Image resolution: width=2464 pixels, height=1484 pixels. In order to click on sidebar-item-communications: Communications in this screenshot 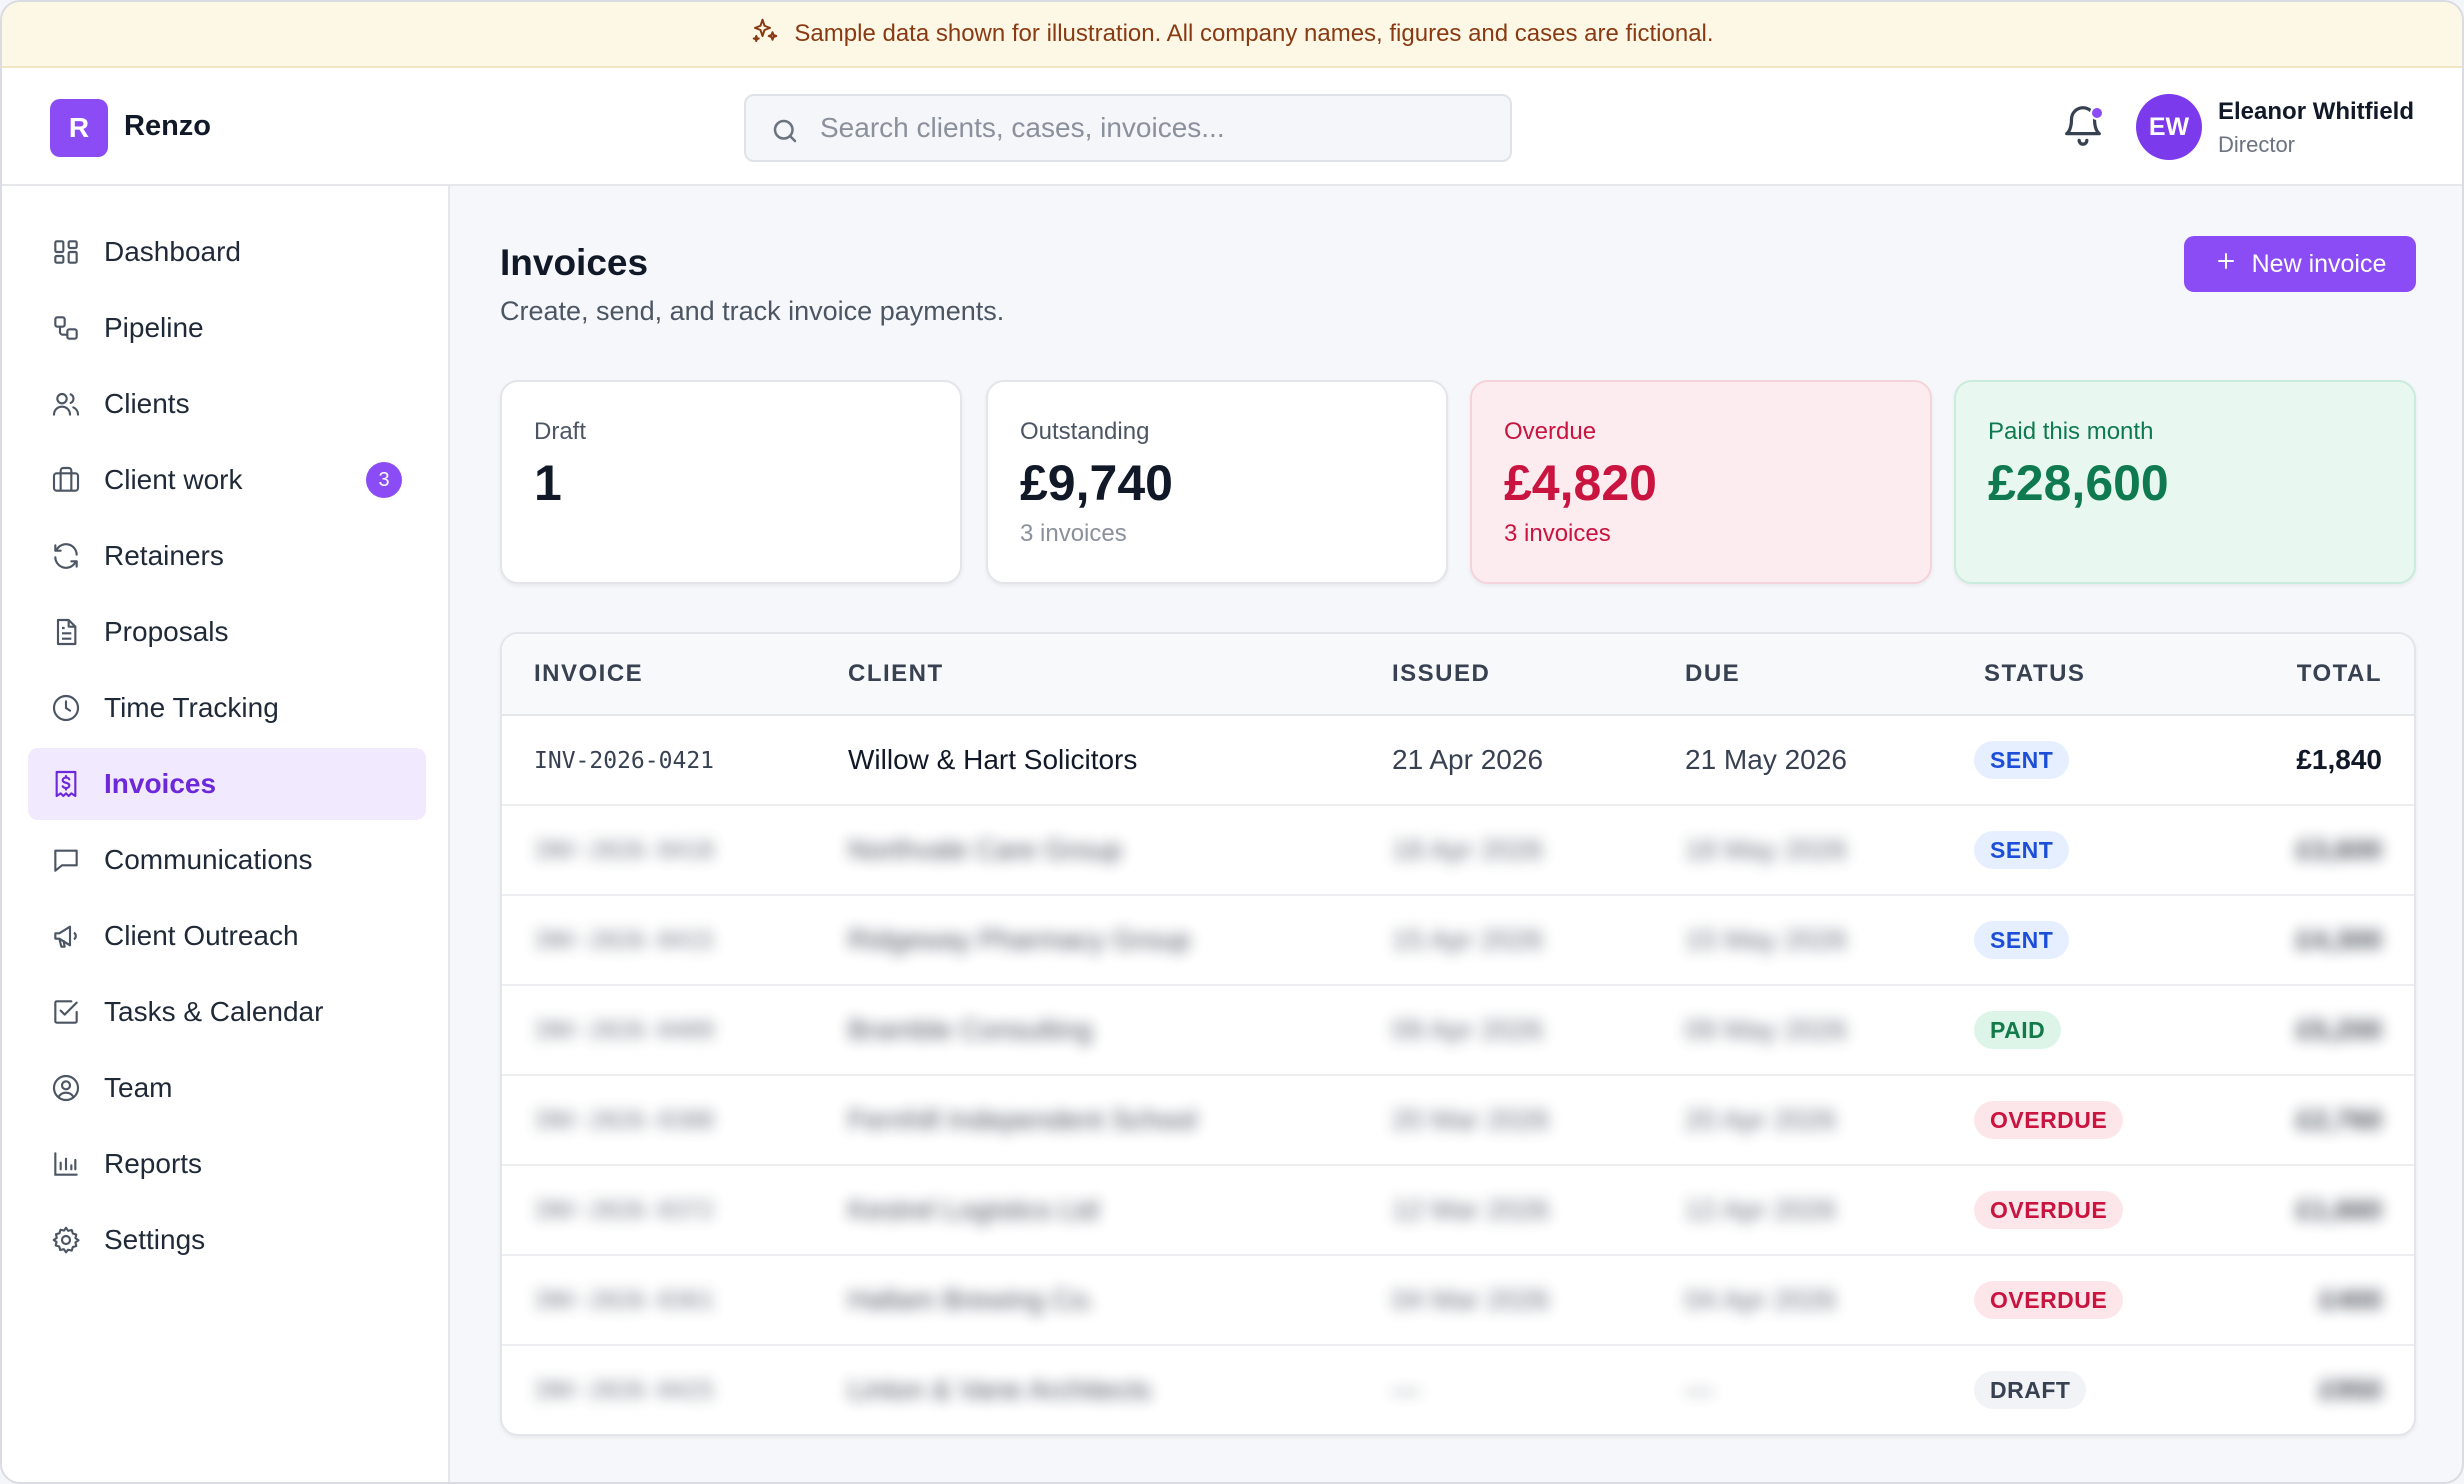, I will do `click(227, 860)`.